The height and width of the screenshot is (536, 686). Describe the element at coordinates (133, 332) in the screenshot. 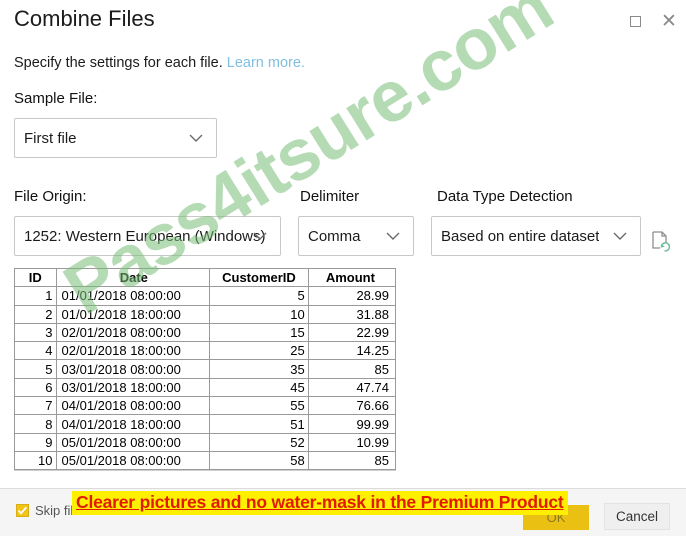

I see `cell-date: 02/01/2018 08:00:00` at that location.